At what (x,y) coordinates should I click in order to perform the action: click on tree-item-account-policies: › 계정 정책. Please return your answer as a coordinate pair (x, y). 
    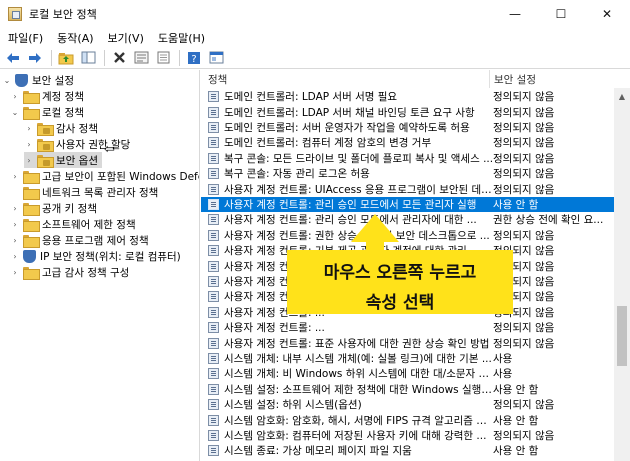
    Looking at the image, I should click on (47, 96).